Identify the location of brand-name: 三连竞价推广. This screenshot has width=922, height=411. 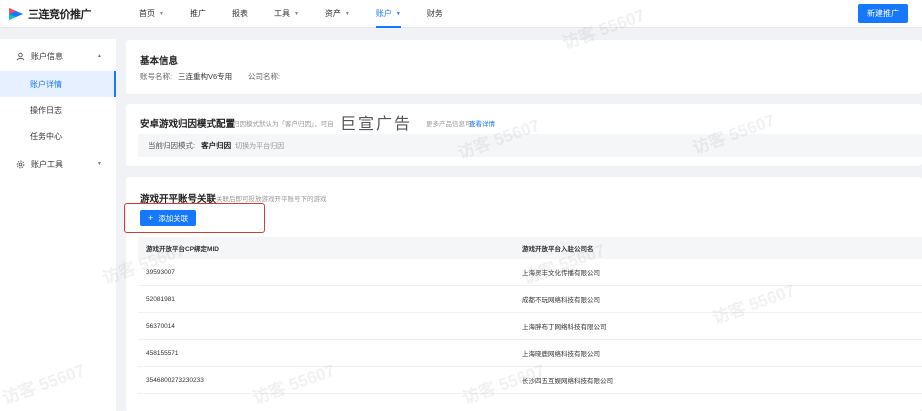
(60, 14).